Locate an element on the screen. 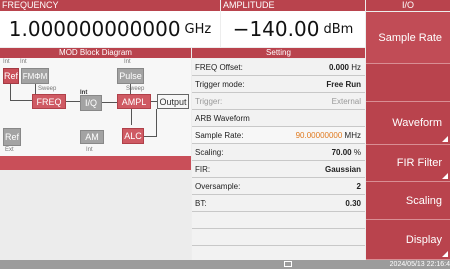 The width and height of the screenshot is (450, 269). ref-source-label: Int is located at coordinates (6, 62).